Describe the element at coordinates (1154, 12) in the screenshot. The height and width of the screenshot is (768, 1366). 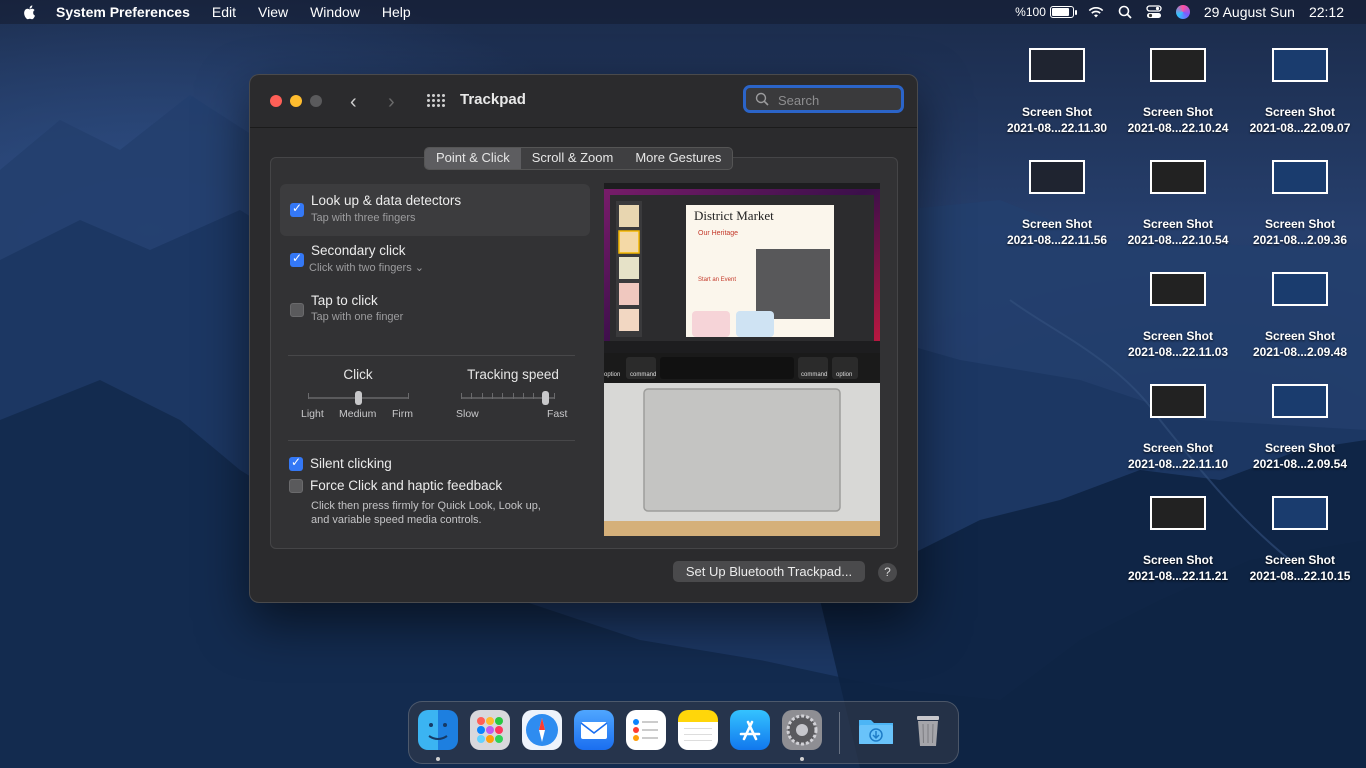
I see `control-center-icon` at that location.